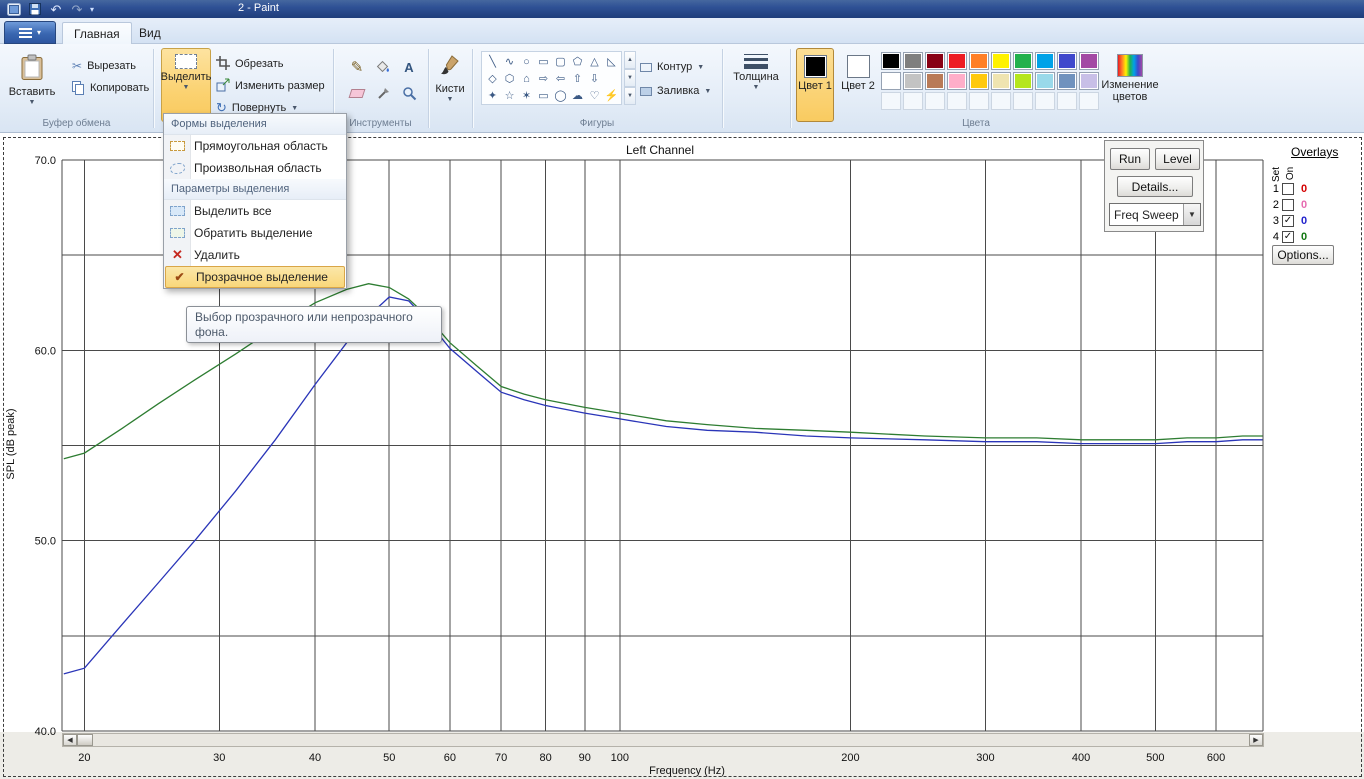 This screenshot has width=1364, height=779. What do you see at coordinates (815, 85) in the screenshot?
I see `color1-tile: Цвет 1` at bounding box center [815, 85].